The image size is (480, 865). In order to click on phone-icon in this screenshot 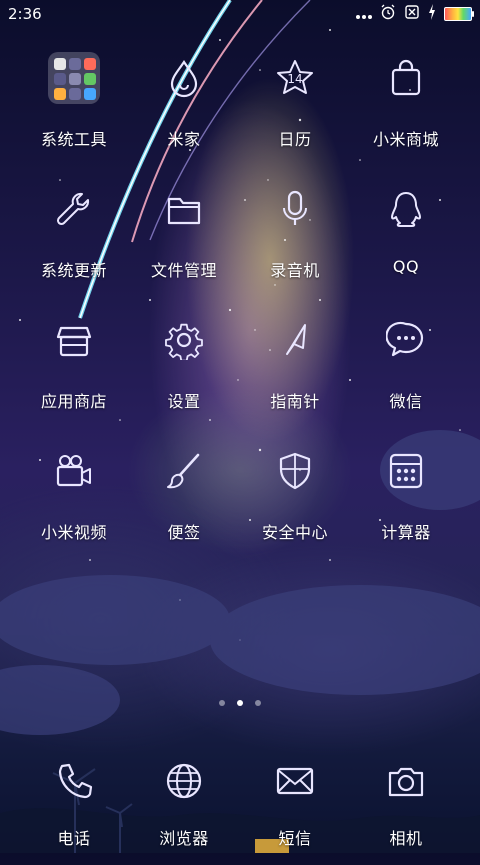, I will do `click(74, 781)`.